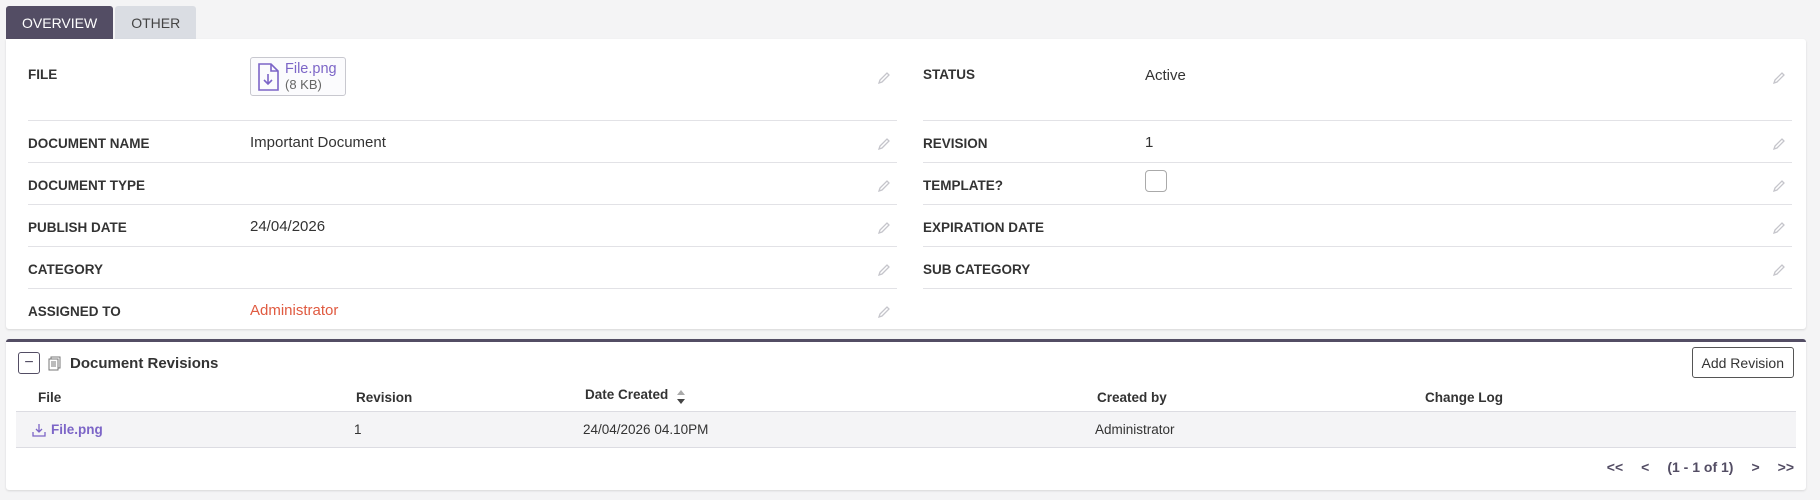 Image resolution: width=1820 pixels, height=500 pixels. I want to click on pagination-info: (1 - 1 of 1), so click(1700, 467).